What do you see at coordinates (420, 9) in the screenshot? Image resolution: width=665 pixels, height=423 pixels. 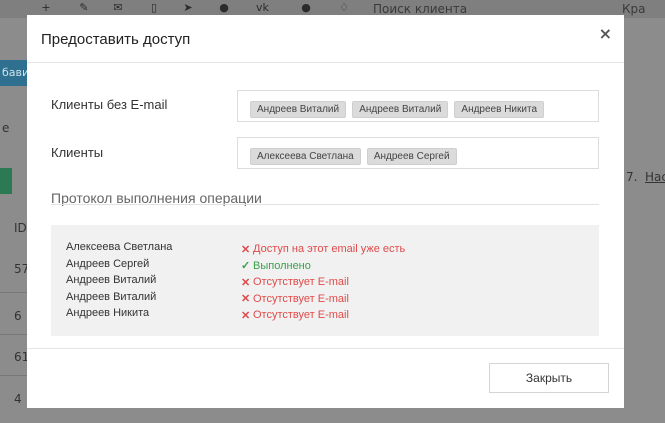 I see `client-search-input: Поиск клиента` at bounding box center [420, 9].